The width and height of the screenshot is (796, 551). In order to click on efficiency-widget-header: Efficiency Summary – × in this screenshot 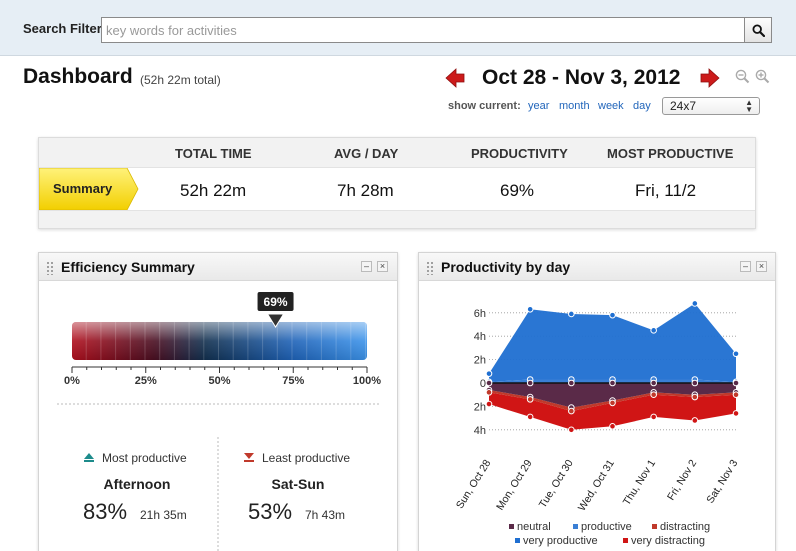, I will do `click(218, 267)`.